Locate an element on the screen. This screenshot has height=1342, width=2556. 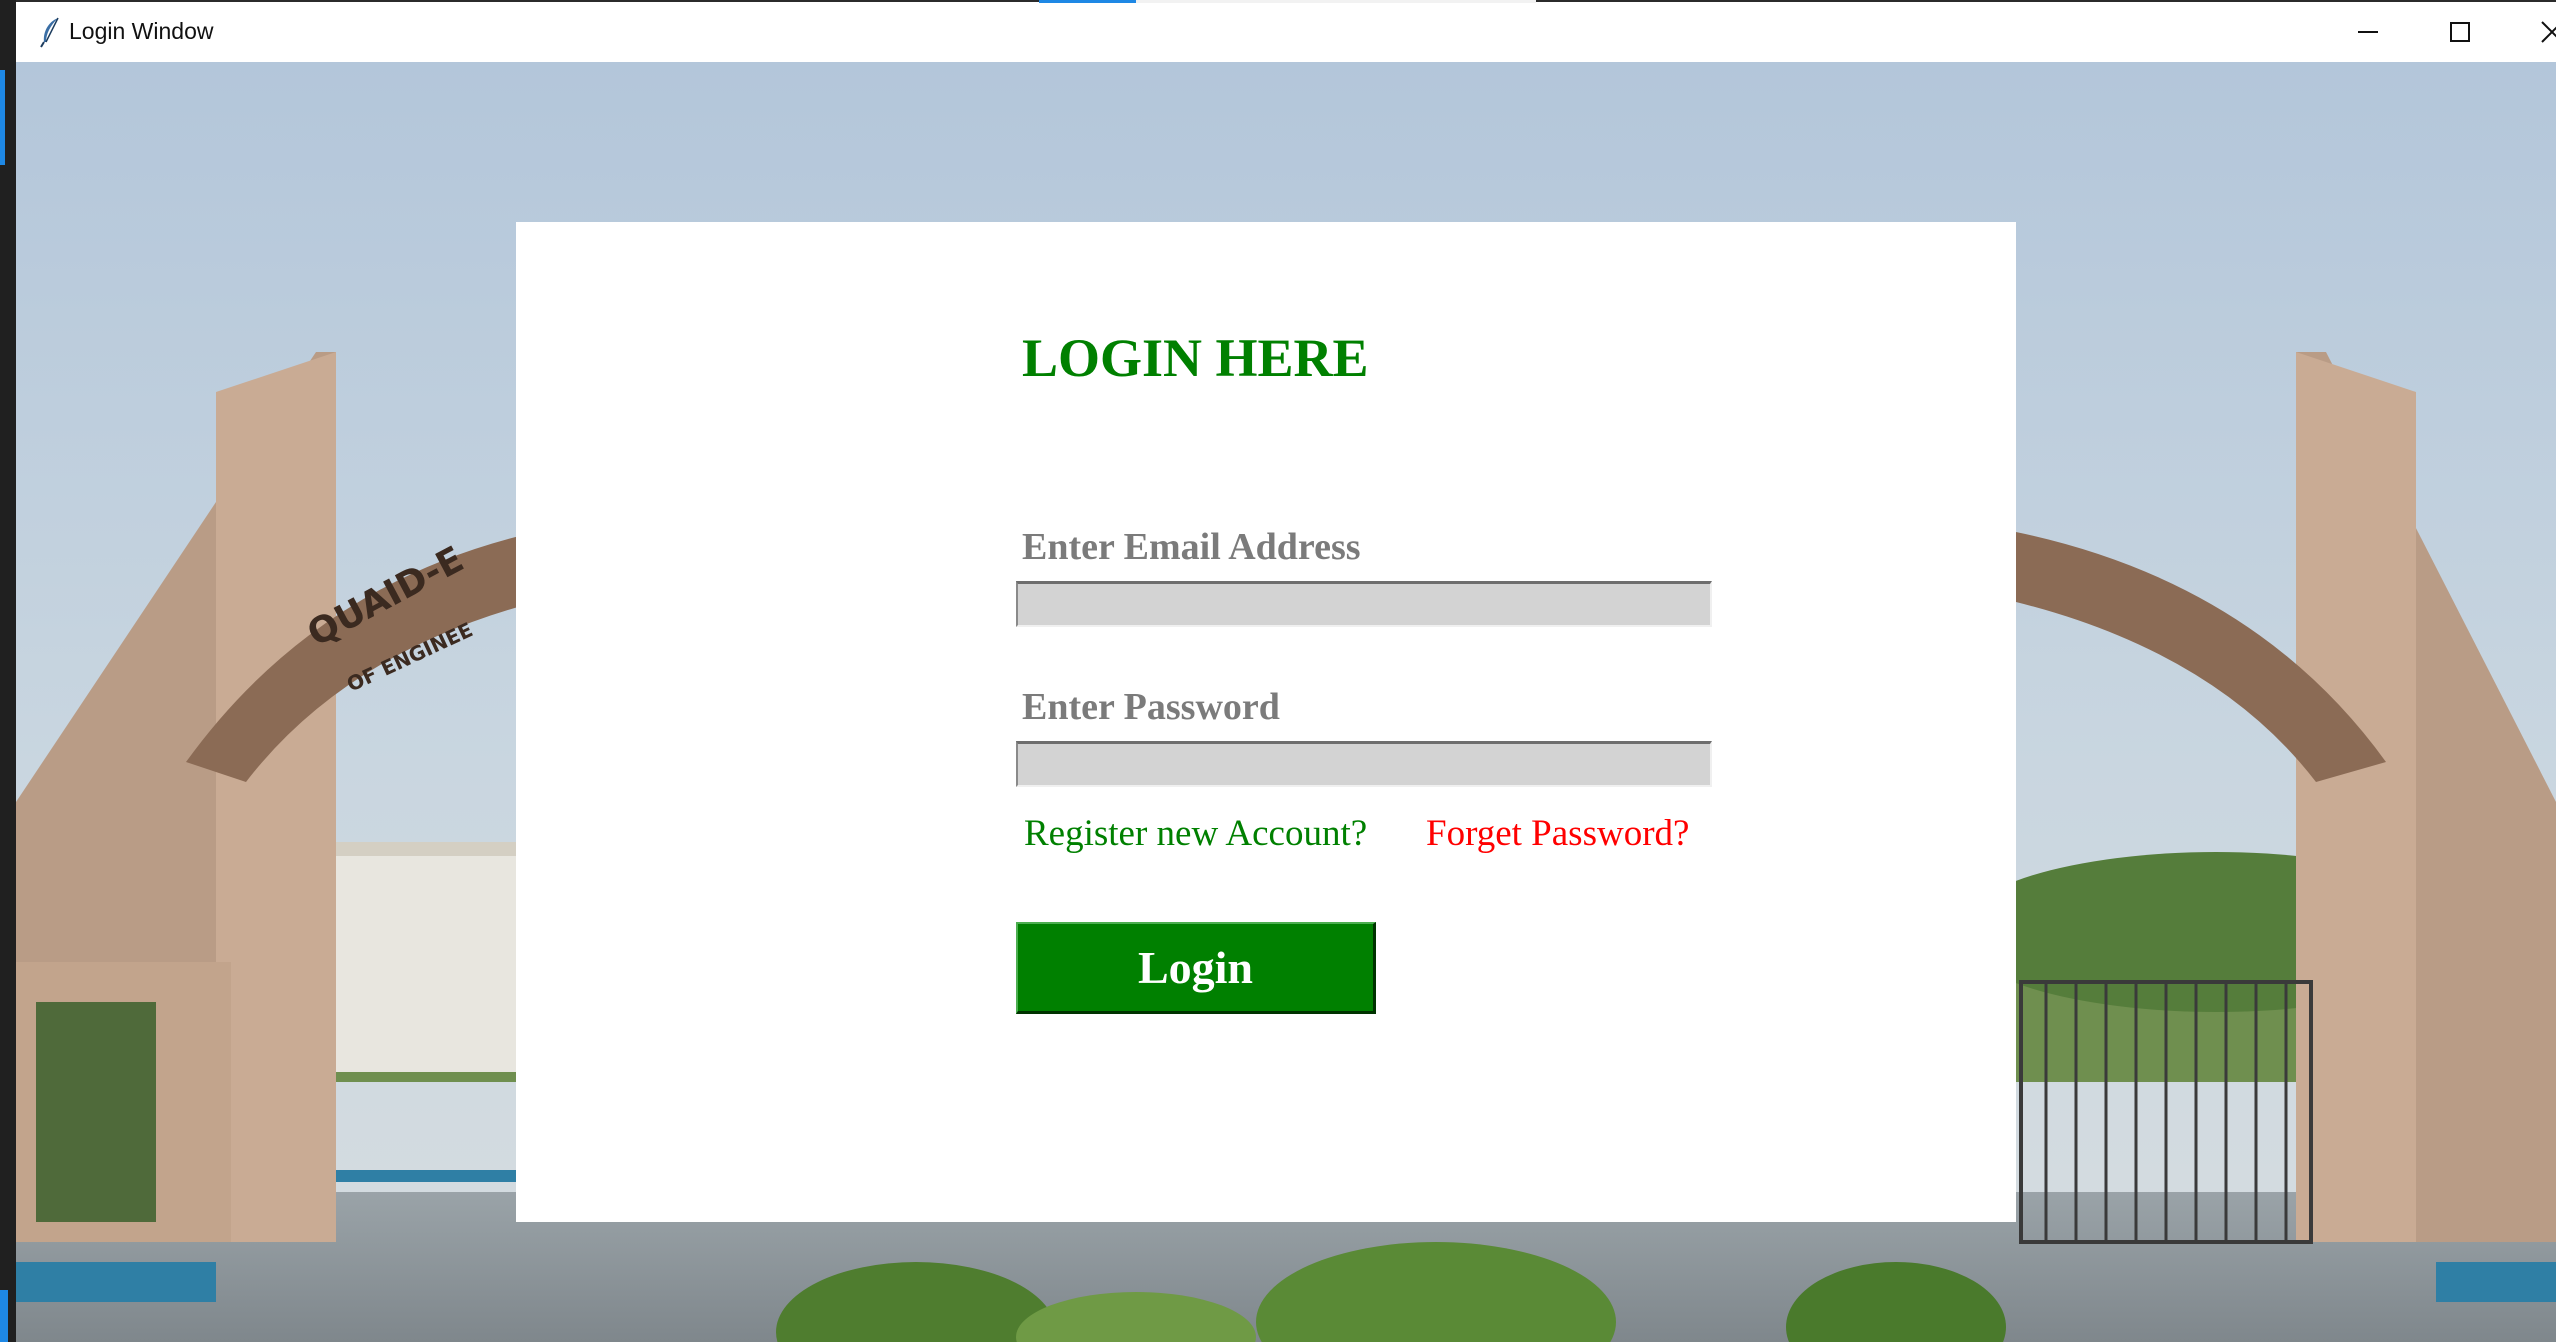
forget-password-link: Forget Password? is located at coordinates (1557, 833).